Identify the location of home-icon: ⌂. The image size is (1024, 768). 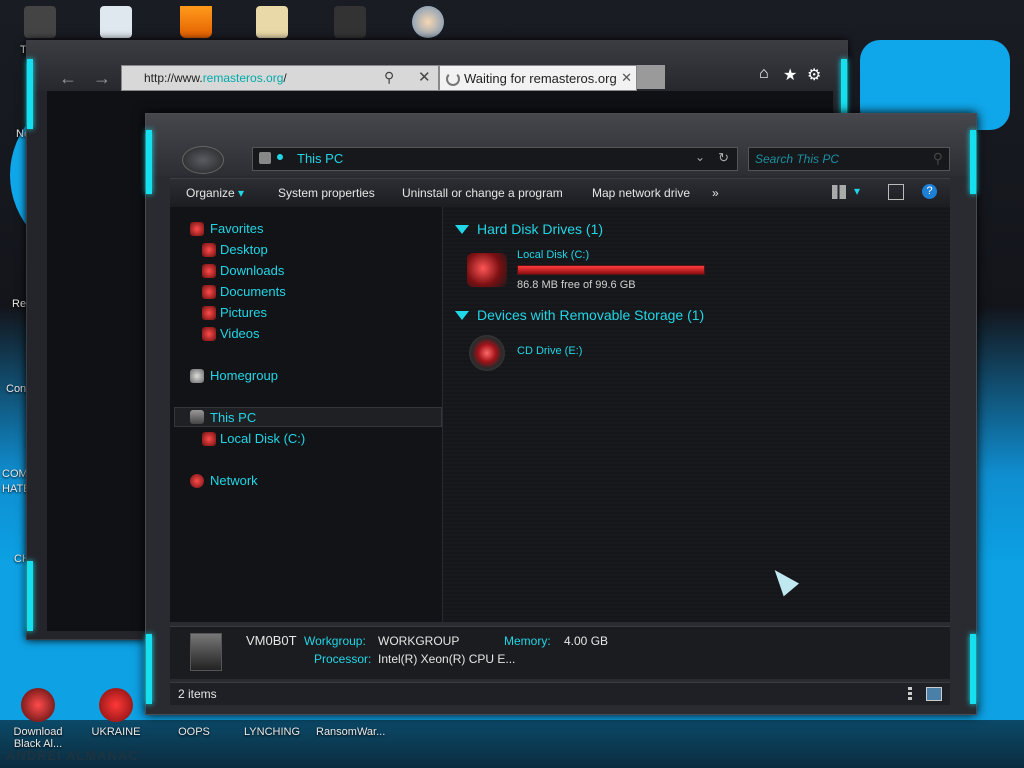
(764, 74).